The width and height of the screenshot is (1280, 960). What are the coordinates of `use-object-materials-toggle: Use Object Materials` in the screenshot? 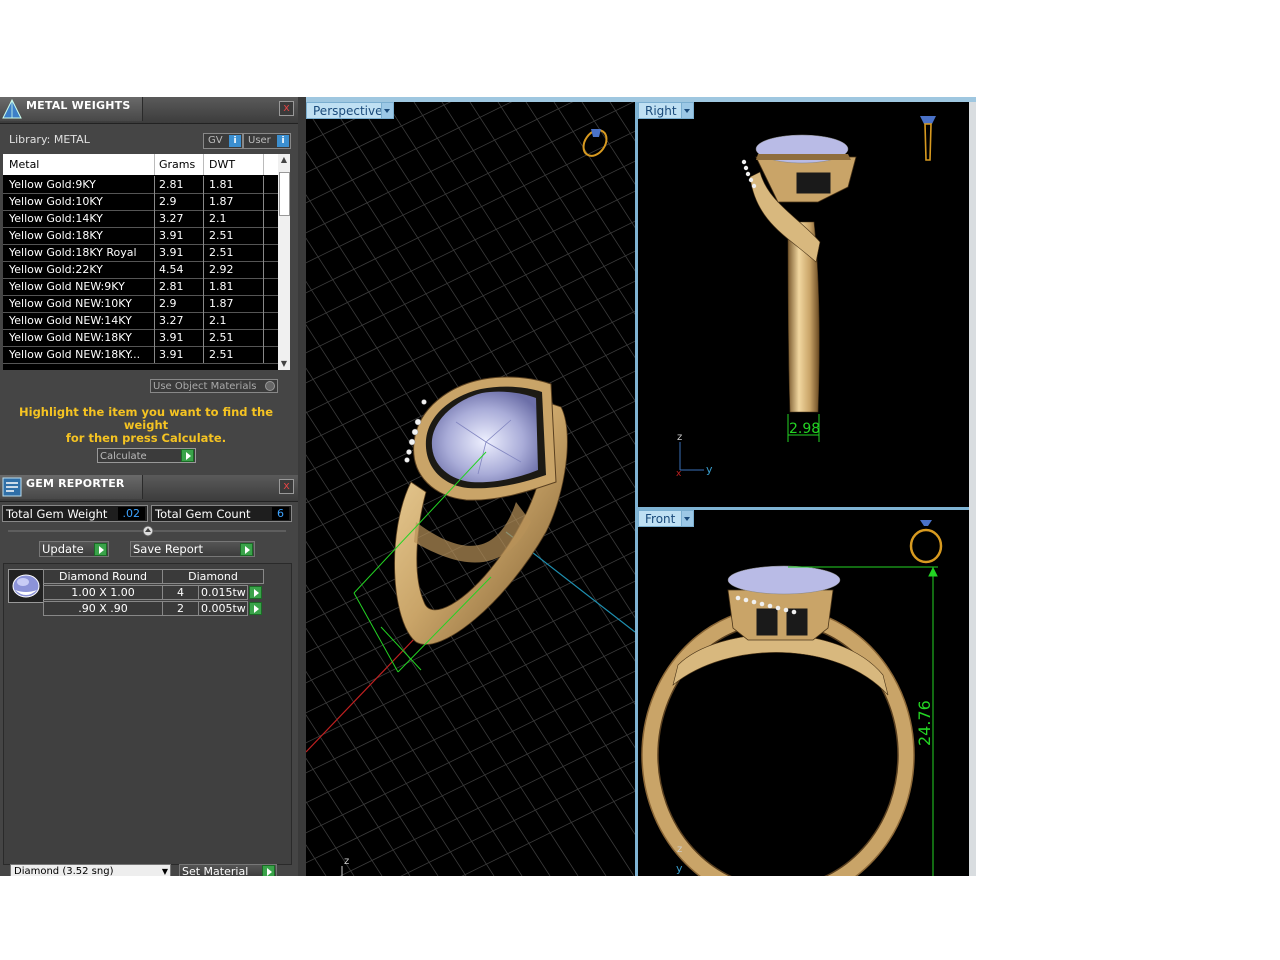 It's located at (214, 386).